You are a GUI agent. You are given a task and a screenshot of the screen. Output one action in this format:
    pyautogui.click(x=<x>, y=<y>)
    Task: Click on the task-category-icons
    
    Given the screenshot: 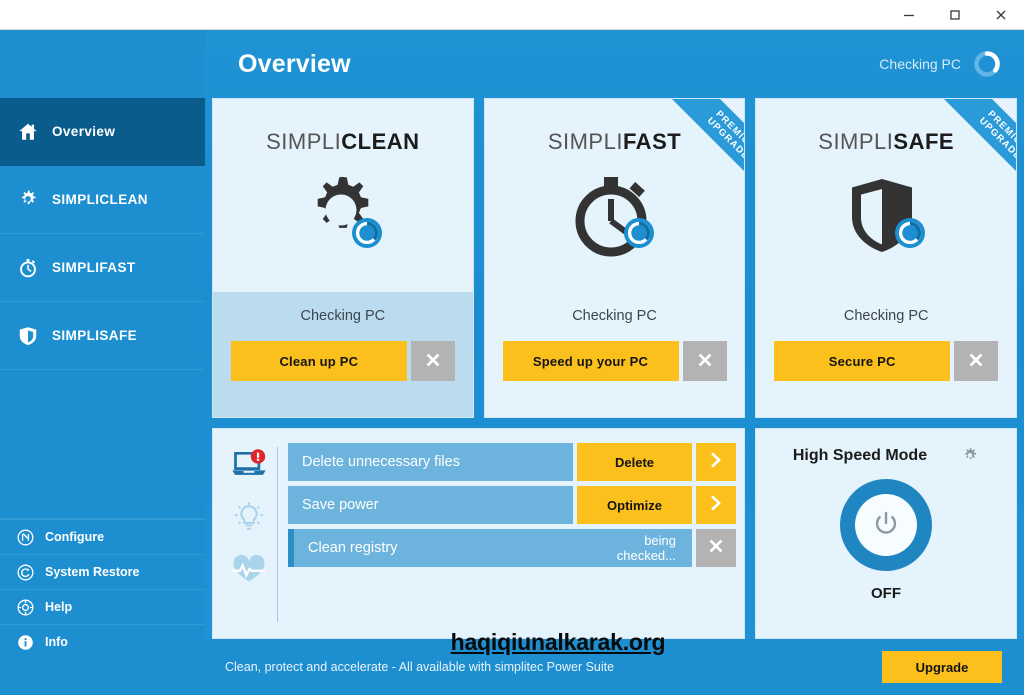 What is the action you would take?
    pyautogui.click(x=249, y=535)
    